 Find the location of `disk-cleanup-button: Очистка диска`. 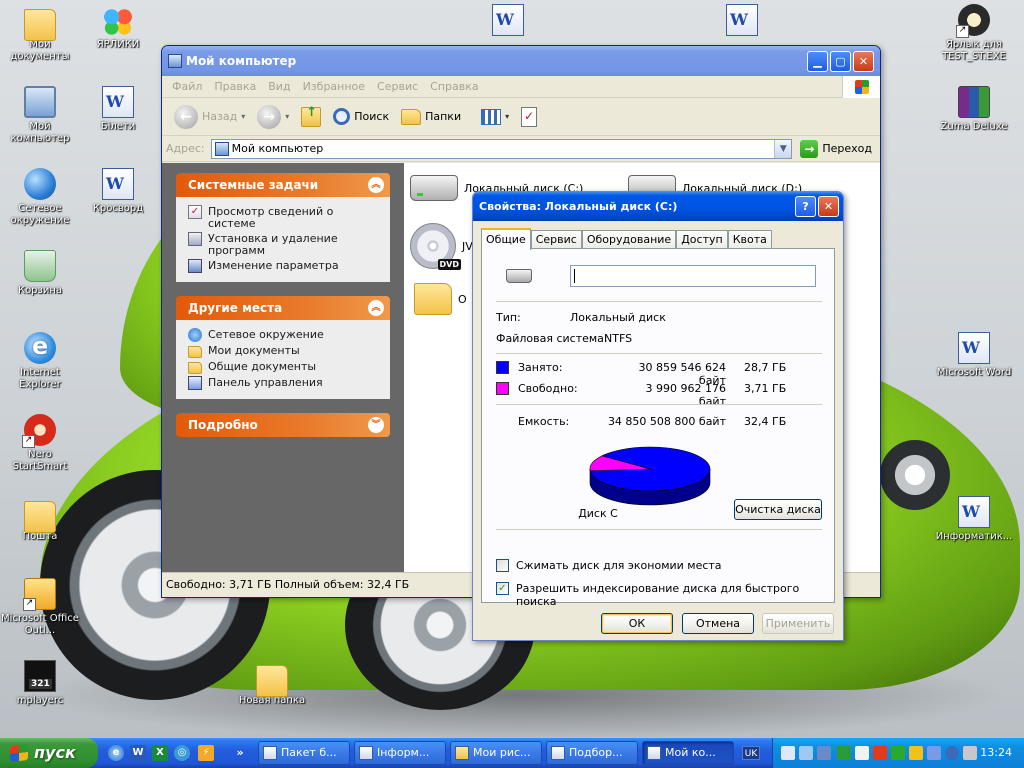

disk-cleanup-button: Очистка диска is located at coordinates (778, 509).